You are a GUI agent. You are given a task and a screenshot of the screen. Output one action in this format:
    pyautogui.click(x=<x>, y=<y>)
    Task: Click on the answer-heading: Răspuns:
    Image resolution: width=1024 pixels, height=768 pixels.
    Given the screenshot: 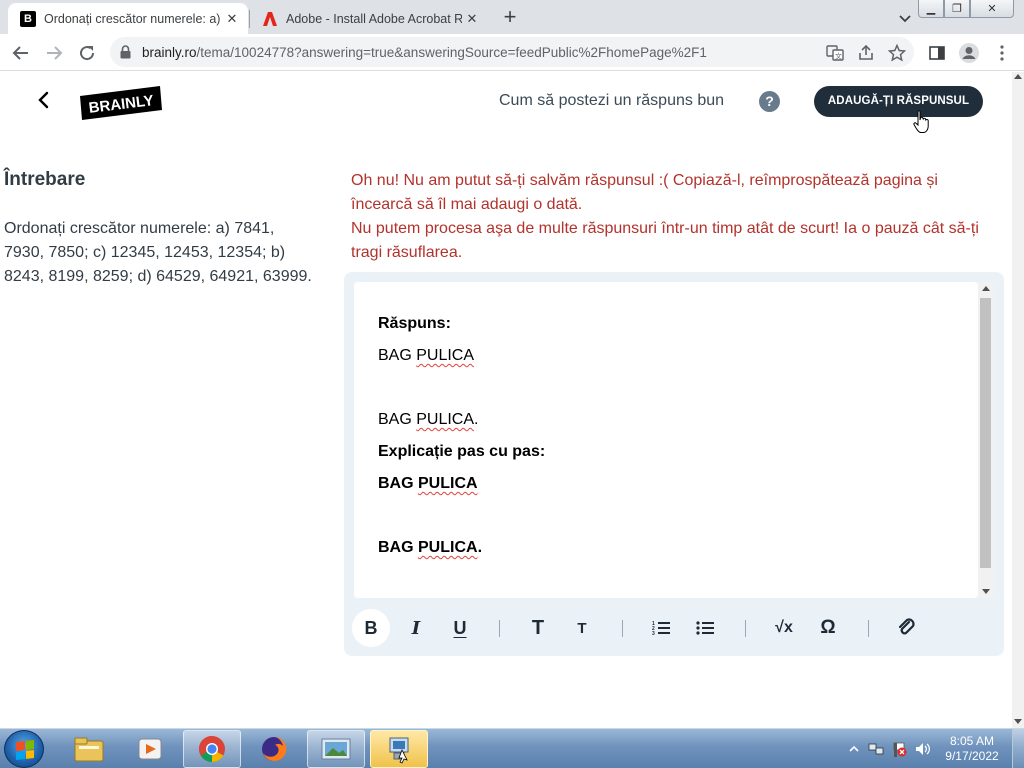 What is the action you would take?
    pyautogui.click(x=414, y=323)
    